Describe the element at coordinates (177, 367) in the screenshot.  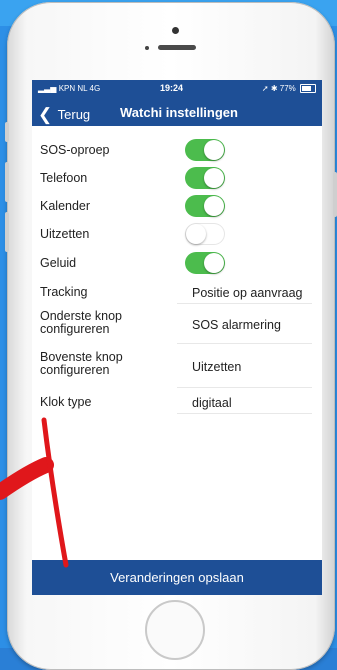
I see `setting-row-bovenste-knop: Bovenste knop configureren Uitzetten` at that location.